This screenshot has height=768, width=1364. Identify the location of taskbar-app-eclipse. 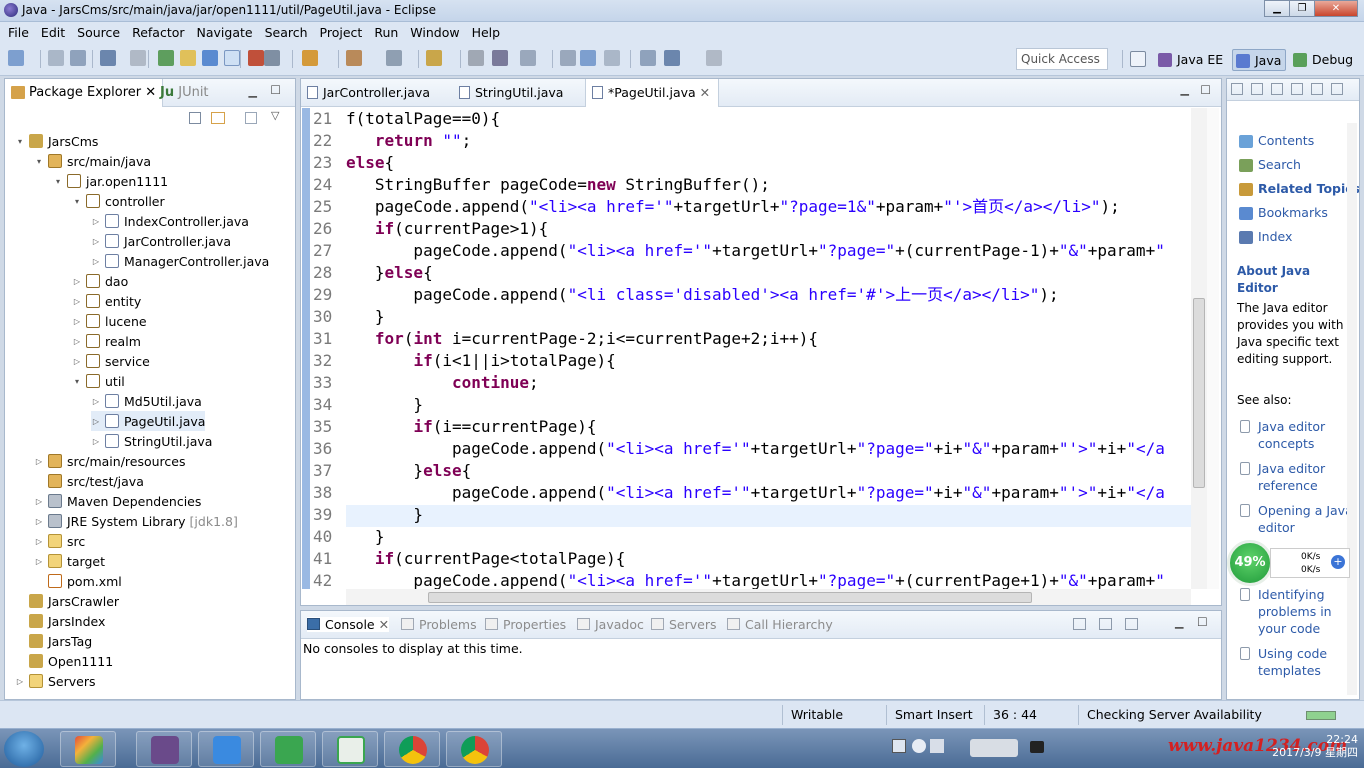
(164, 749).